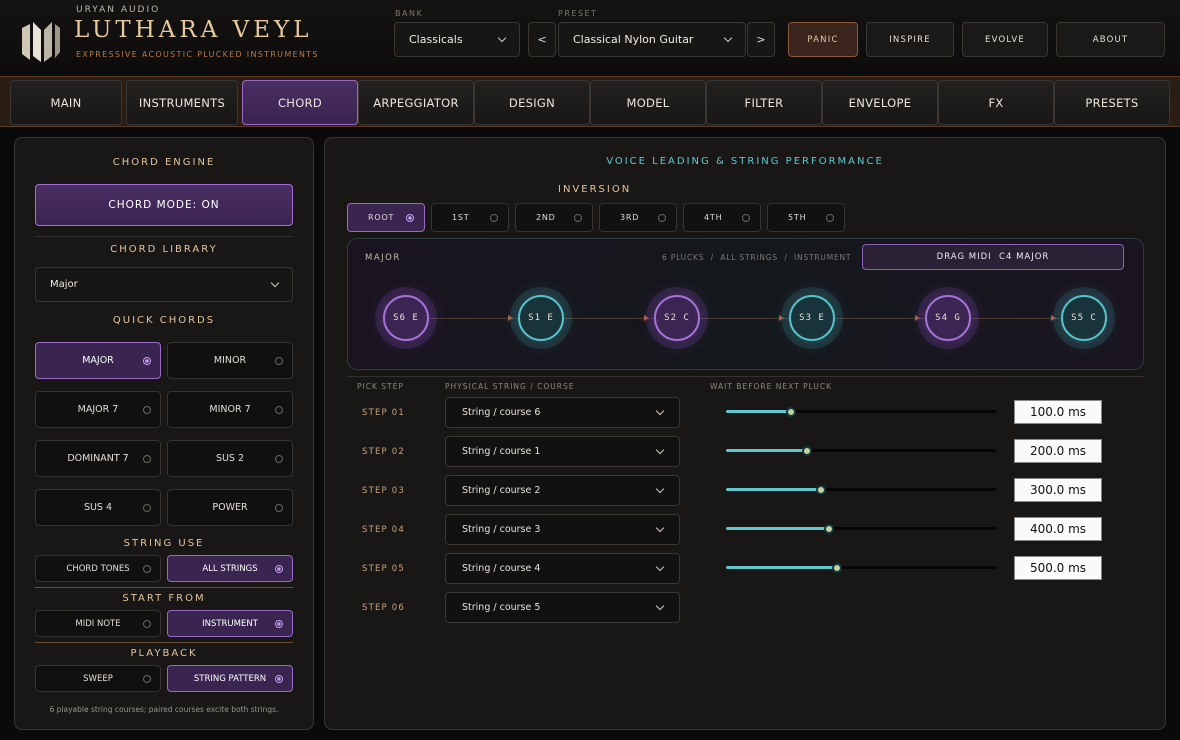 Image resolution: width=1180 pixels, height=740 pixels. Describe the element at coordinates (1058, 568) in the screenshot. I see `wait-value-field: 500.0 ms` at that location.